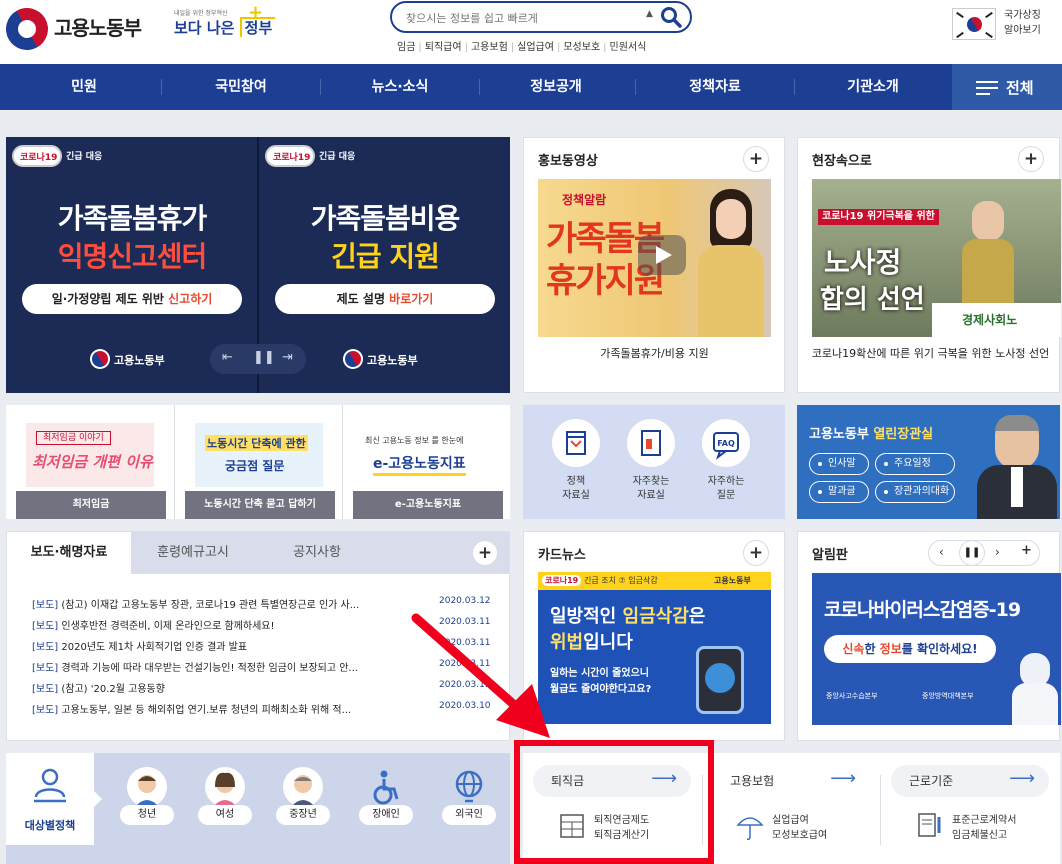  Describe the element at coordinates (90, 462) in the screenshot. I see `min-wage-card: 최저임금 이야기 최저임금 개편 이유 최저임금` at that location.